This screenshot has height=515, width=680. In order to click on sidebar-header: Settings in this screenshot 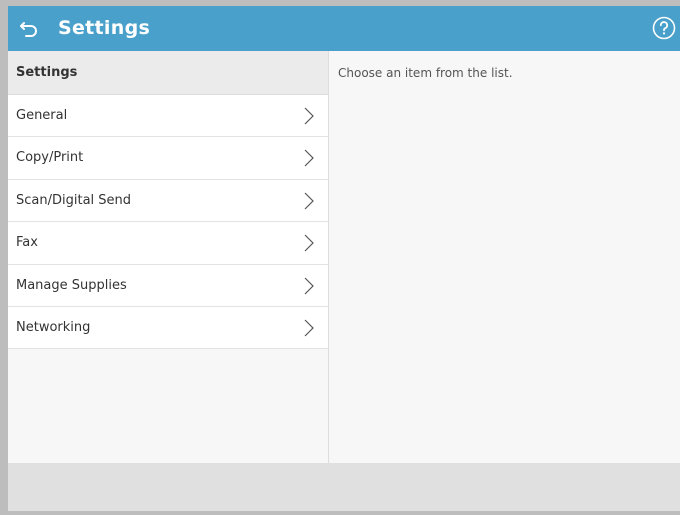, I will do `click(168, 73)`.